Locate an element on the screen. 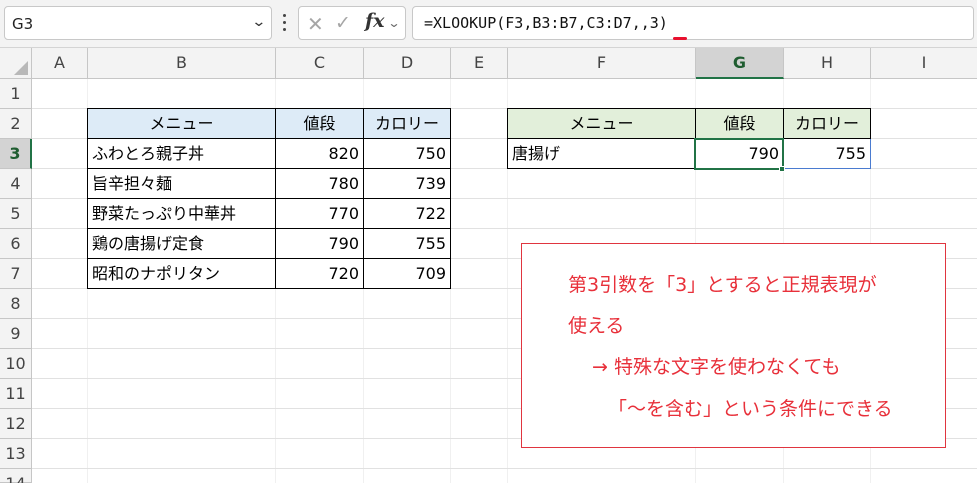  table-cell-calorie: 755 is located at coordinates (407, 244).